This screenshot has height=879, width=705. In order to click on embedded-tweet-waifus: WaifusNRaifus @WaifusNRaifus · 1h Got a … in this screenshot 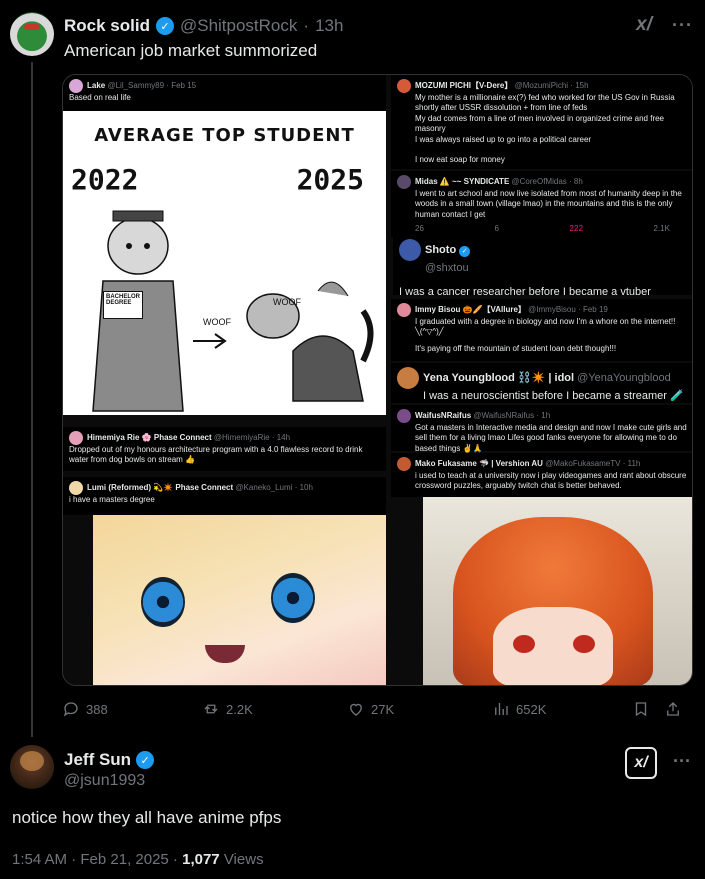, I will do `click(541, 429)`.